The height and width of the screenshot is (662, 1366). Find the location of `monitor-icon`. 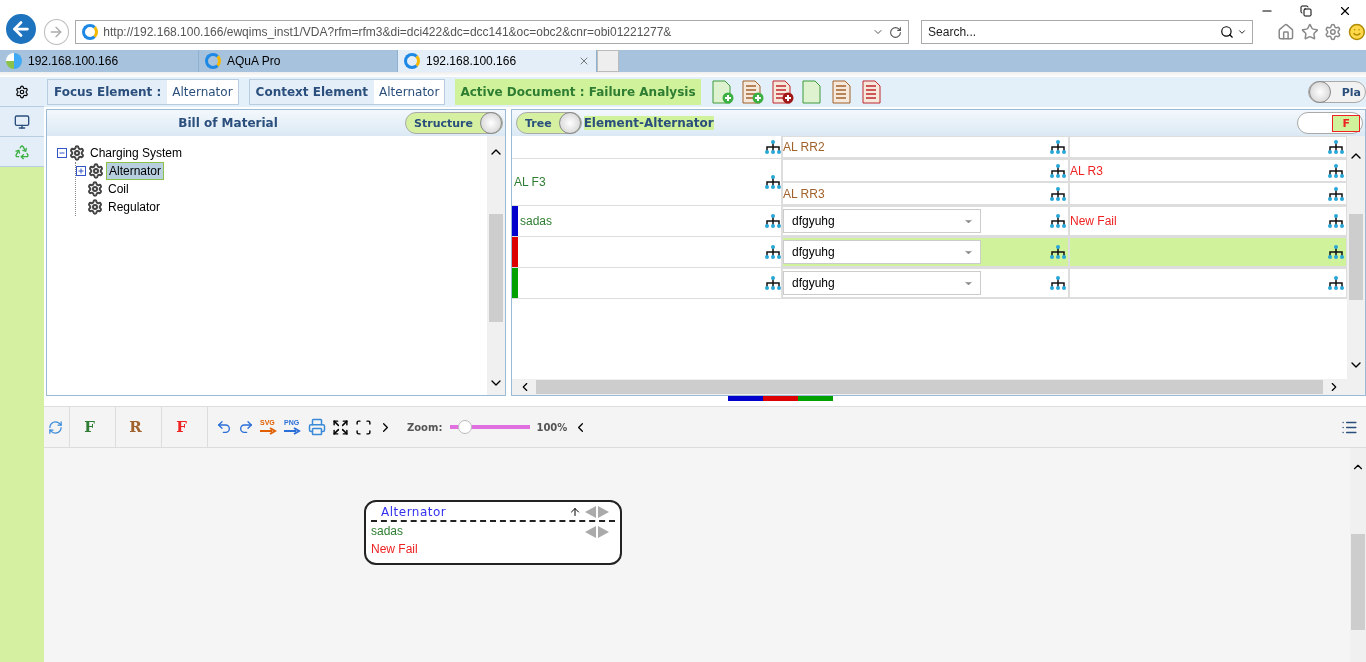

monitor-icon is located at coordinates (22, 121).